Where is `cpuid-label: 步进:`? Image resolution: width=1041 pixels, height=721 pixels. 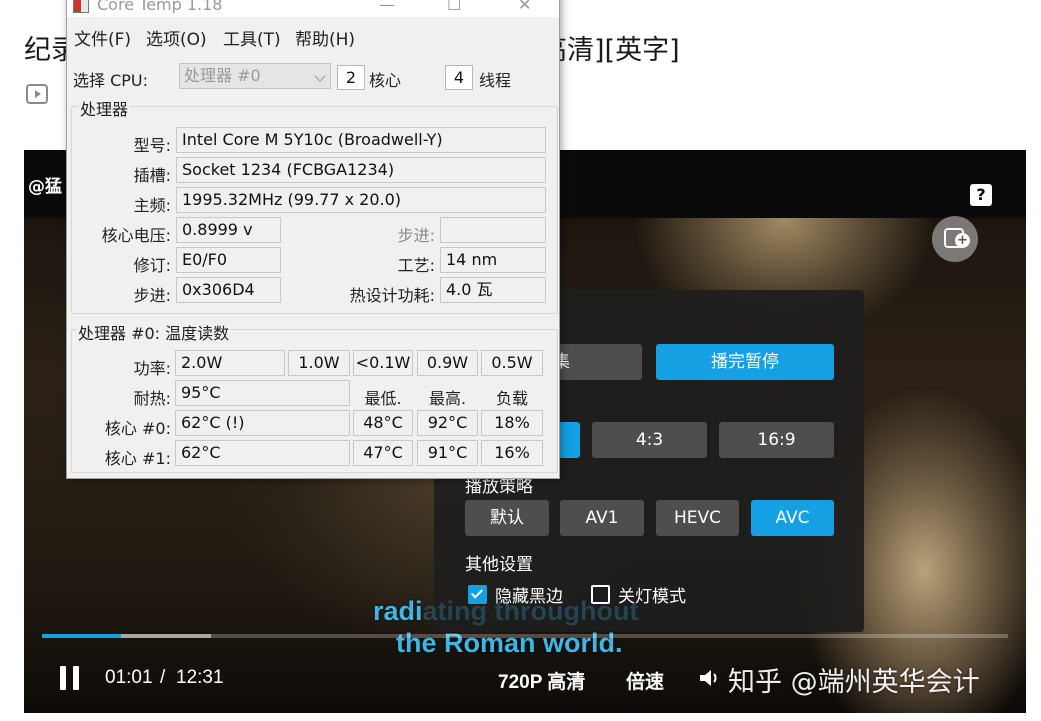
cpuid-label: 步进: is located at coordinates (152, 295).